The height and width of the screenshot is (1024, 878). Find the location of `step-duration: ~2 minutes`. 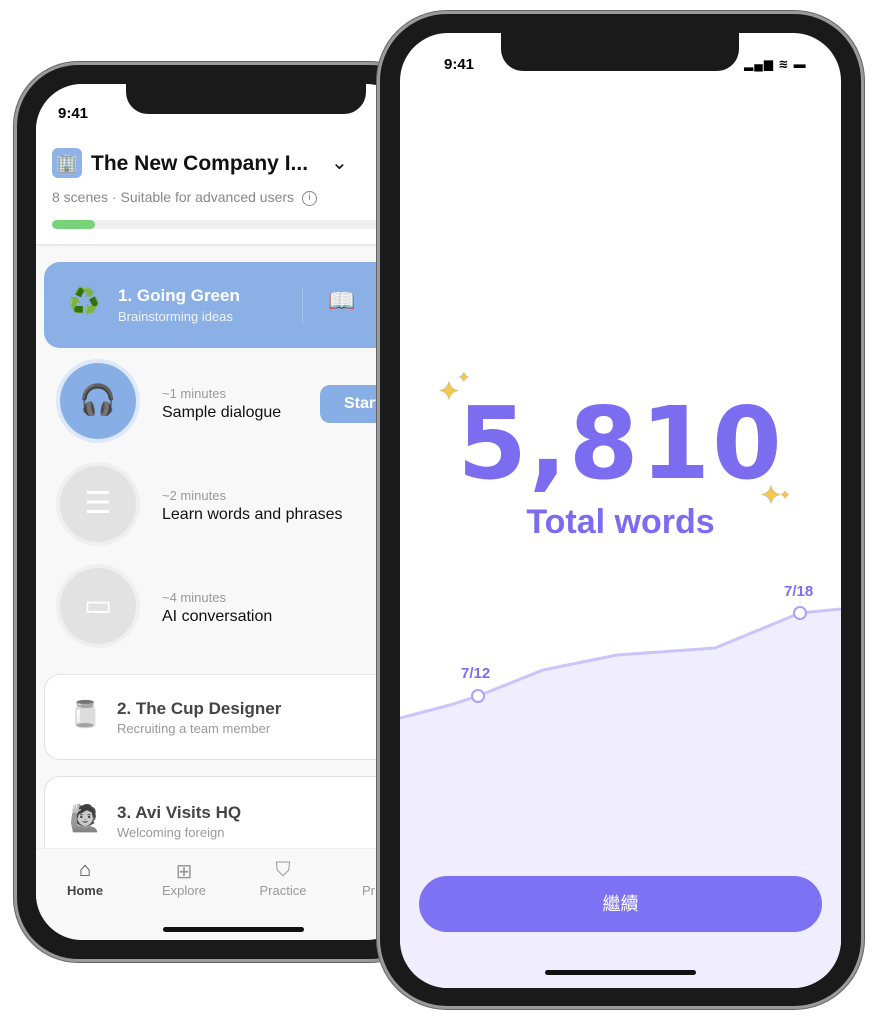

step-duration: ~2 minutes is located at coordinates (194, 495).